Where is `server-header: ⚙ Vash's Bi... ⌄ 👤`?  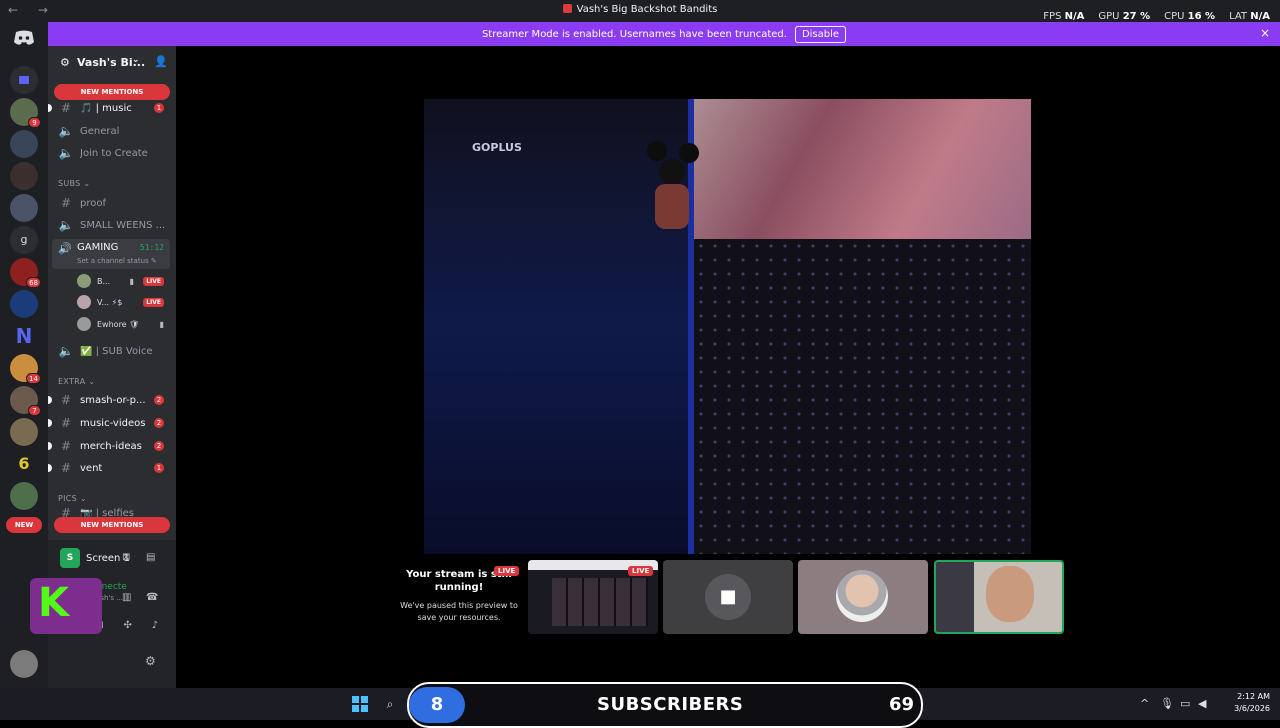
server-header: ⚙ Vash's Bi... ⌄ 👤 is located at coordinates (112, 62).